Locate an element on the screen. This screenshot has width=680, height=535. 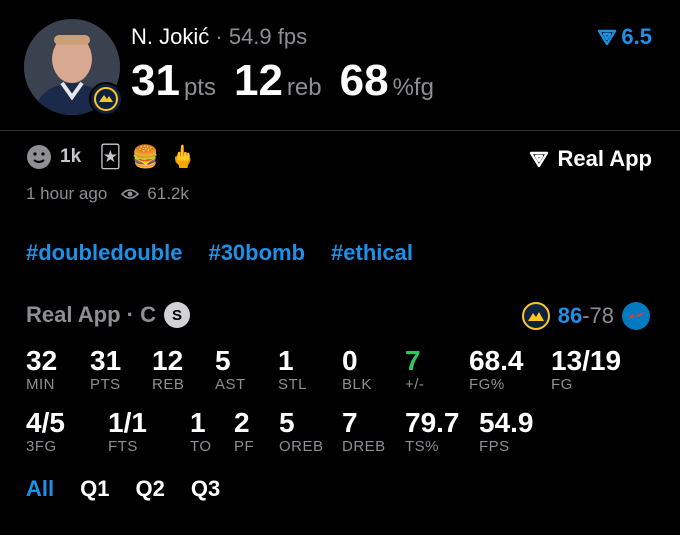
stat-value: 79.7 is located at coordinates (432, 422).